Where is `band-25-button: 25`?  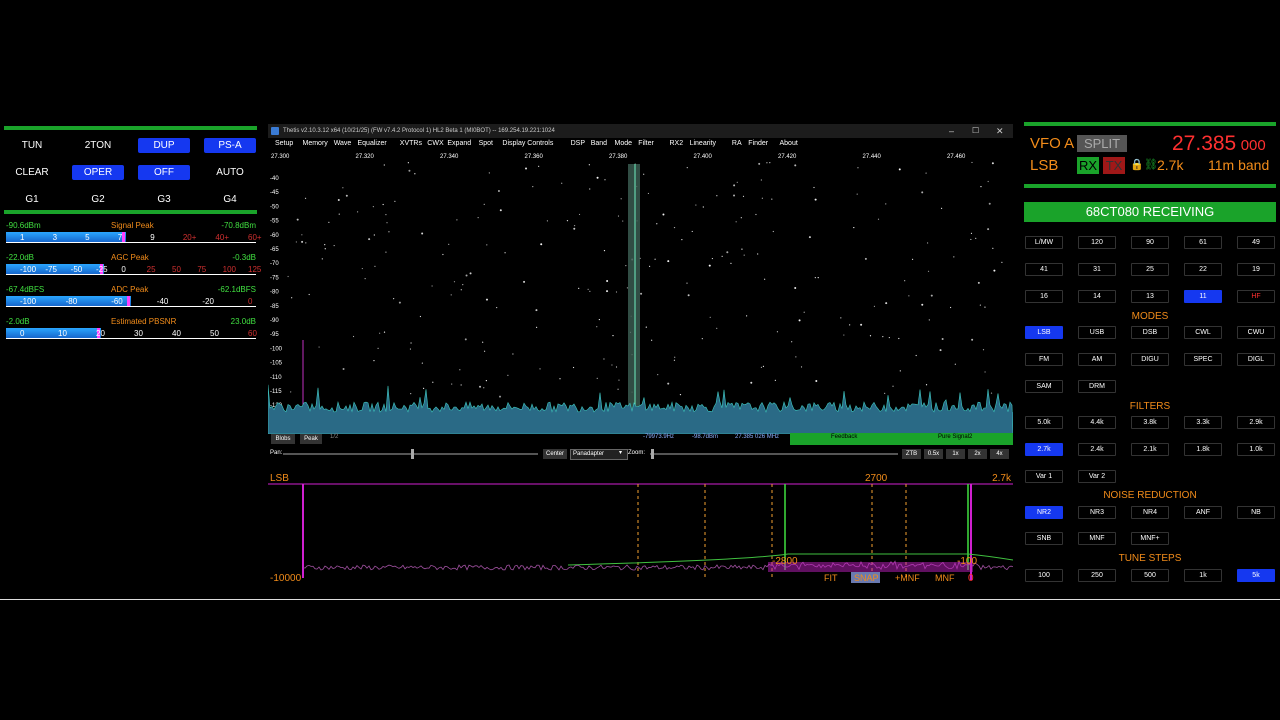 band-25-button: 25 is located at coordinates (1150, 269).